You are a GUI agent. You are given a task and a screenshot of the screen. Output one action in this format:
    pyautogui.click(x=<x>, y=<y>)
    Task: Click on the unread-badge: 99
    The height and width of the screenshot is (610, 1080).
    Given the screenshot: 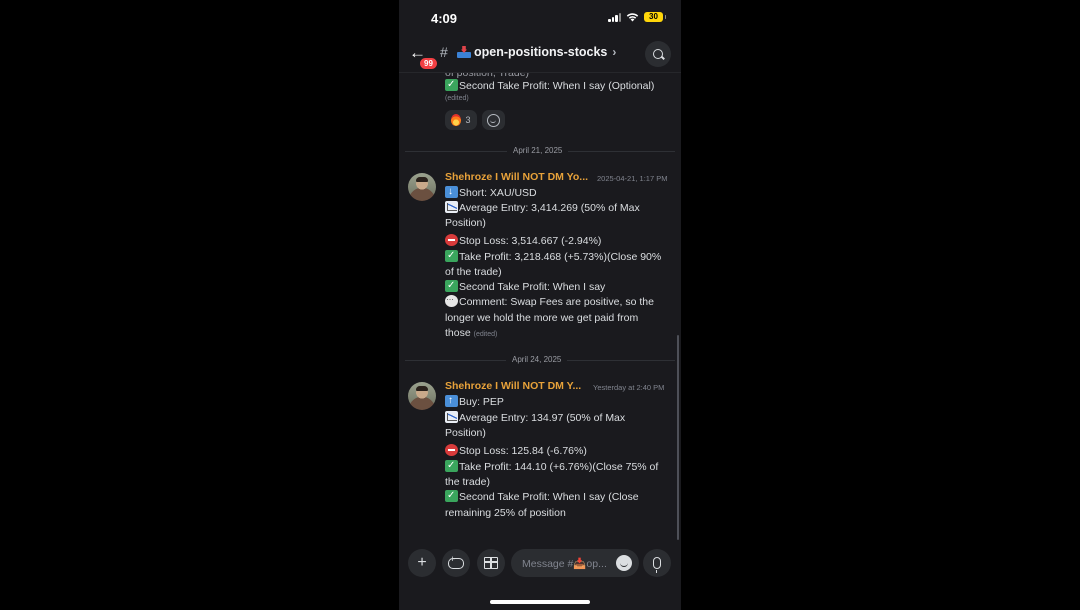 What is the action you would take?
    pyautogui.click(x=428, y=63)
    